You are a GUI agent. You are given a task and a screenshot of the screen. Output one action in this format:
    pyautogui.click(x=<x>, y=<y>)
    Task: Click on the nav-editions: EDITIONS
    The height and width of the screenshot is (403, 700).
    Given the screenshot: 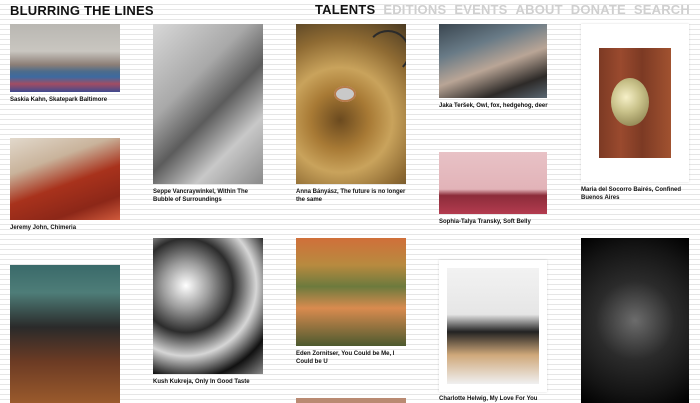 What is the action you would take?
    pyautogui.click(x=414, y=9)
    